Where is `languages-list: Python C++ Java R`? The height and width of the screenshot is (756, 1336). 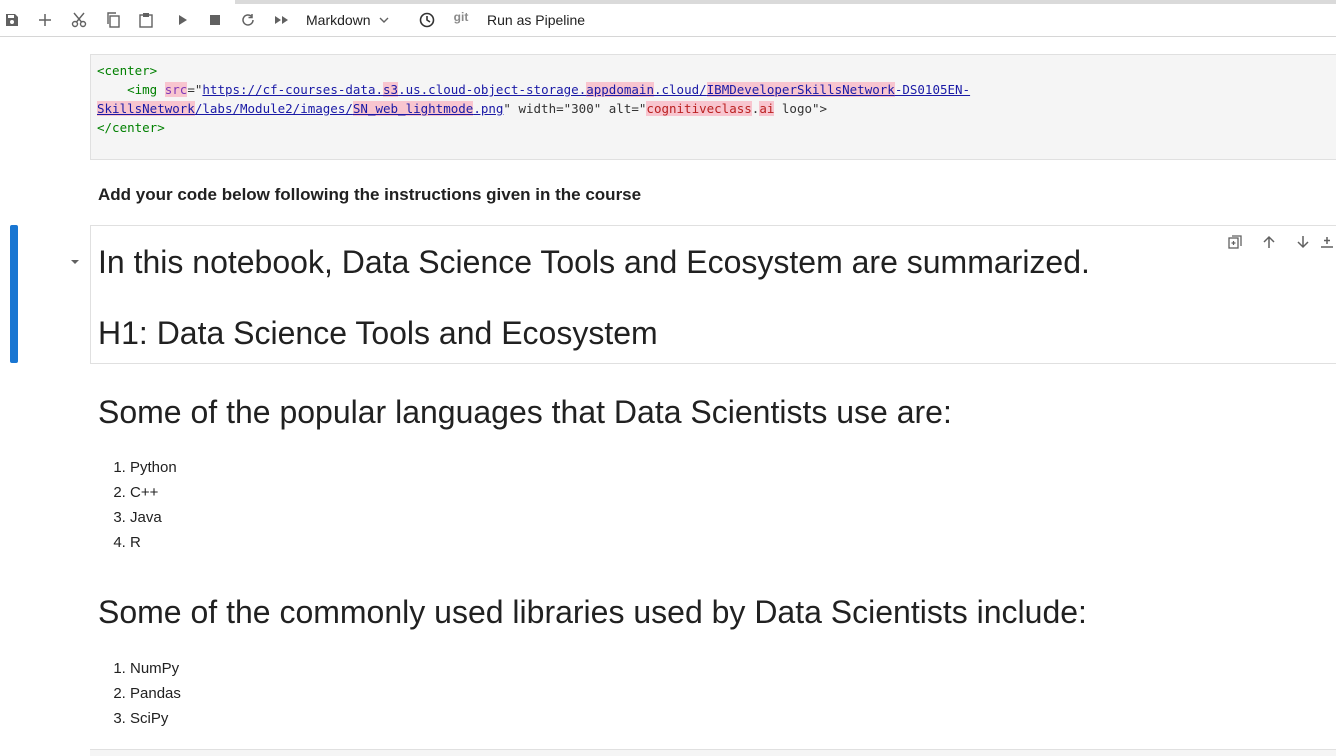
languages-list: Python C++ Java R is located at coordinates (137, 505).